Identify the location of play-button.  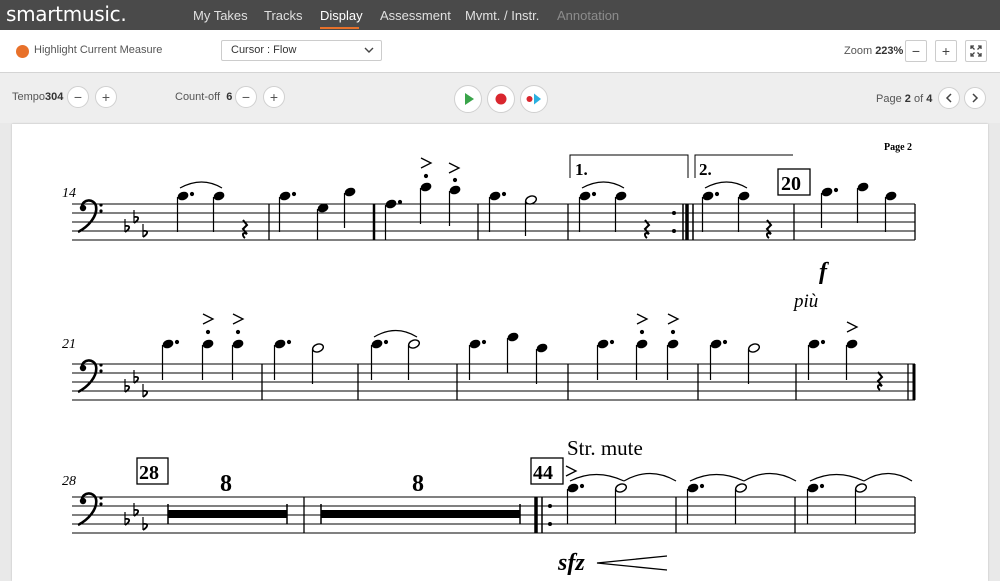
(468, 99).